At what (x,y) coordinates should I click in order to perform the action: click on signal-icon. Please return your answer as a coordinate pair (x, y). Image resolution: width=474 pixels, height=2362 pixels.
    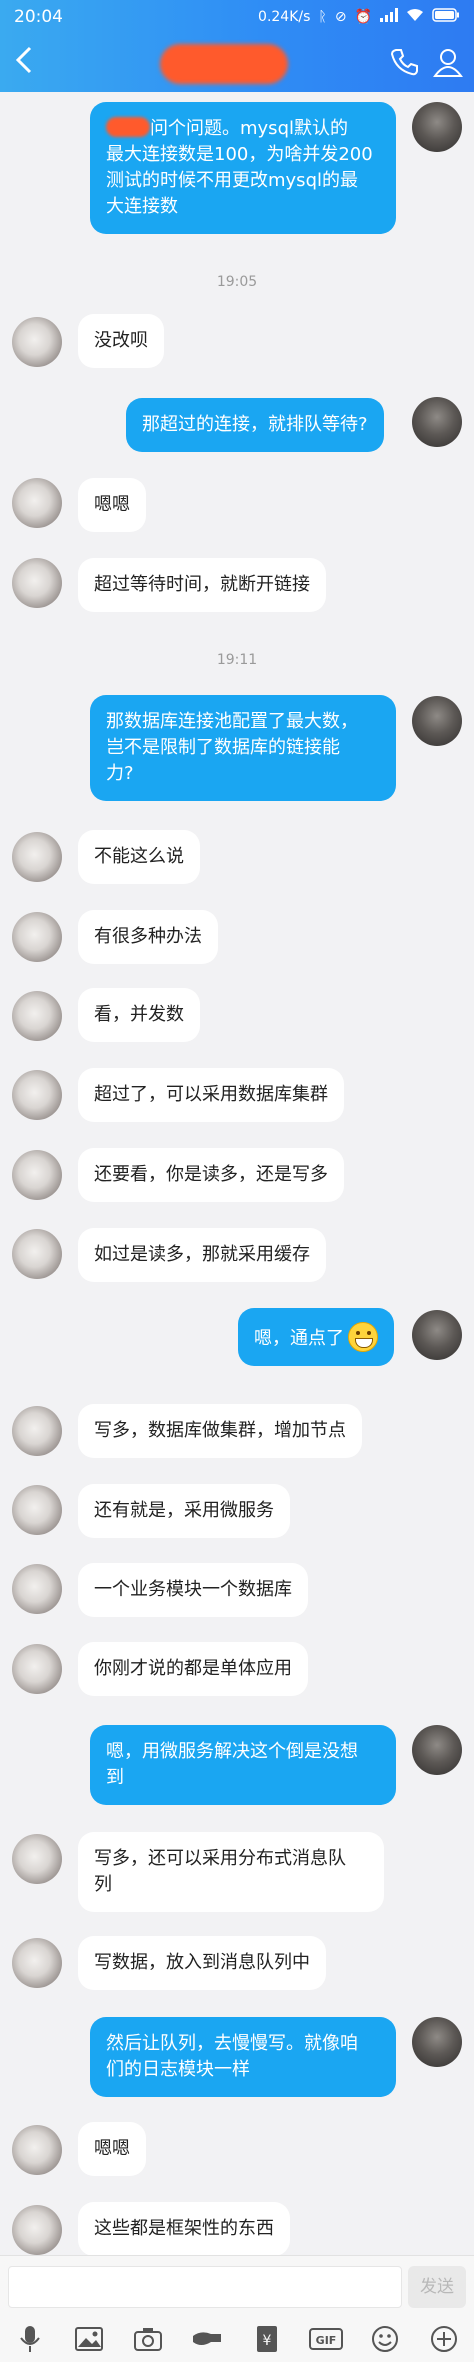
    Looking at the image, I should click on (389, 17).